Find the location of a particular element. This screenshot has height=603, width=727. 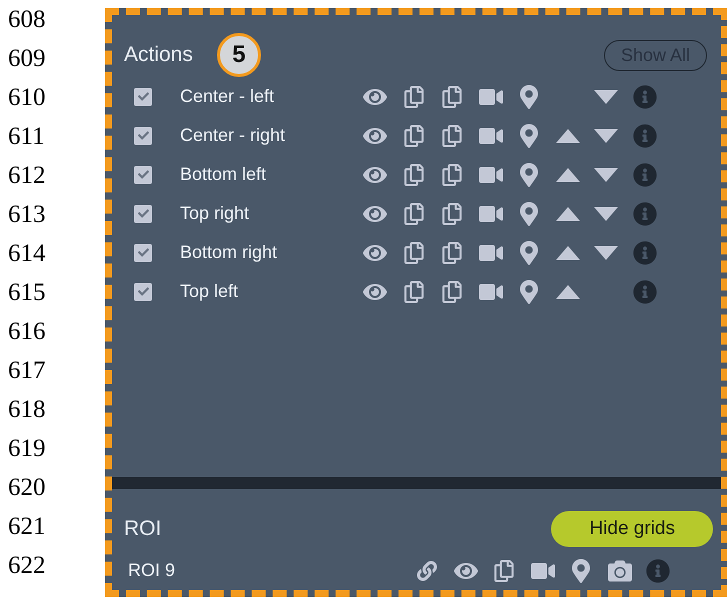

line-number: 618 is located at coordinates (26, 410).